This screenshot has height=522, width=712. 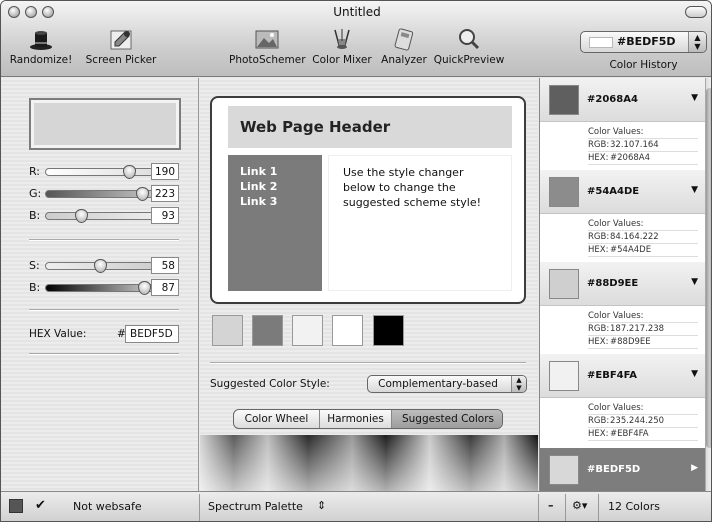 What do you see at coordinates (342, 60) in the screenshot?
I see `color-mixer-label: Color Mixer` at bounding box center [342, 60].